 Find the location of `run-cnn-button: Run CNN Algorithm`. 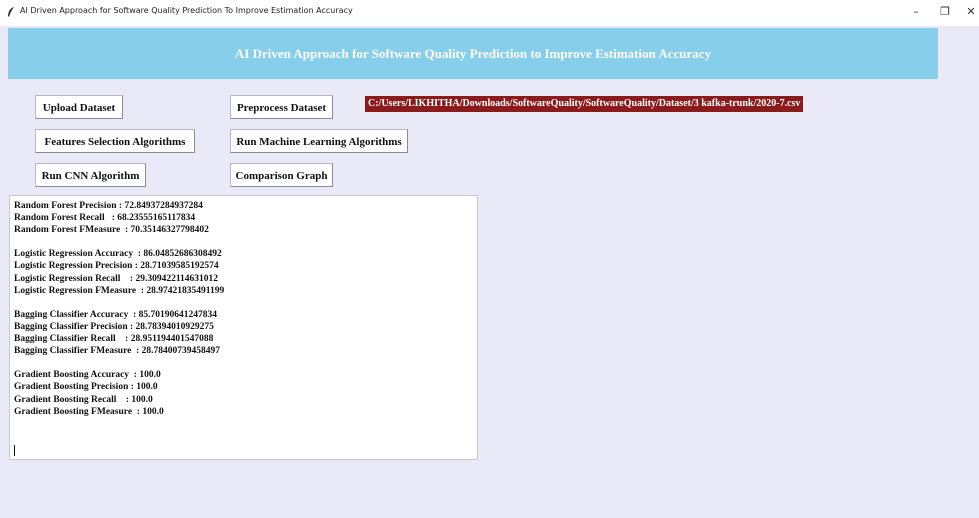

run-cnn-button: Run CNN Algorithm is located at coordinates (90, 175).